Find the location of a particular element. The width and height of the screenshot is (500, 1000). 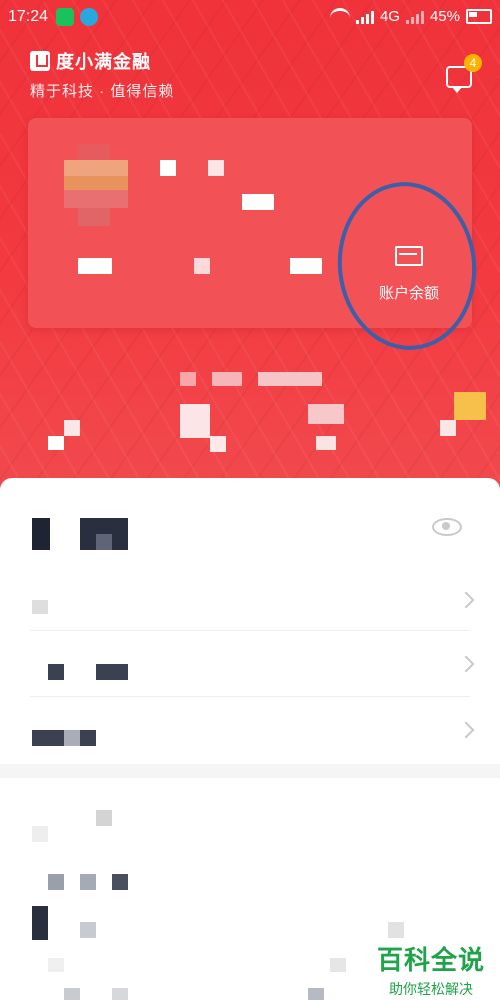

battery-percentage: 45% is located at coordinates (444, 16).